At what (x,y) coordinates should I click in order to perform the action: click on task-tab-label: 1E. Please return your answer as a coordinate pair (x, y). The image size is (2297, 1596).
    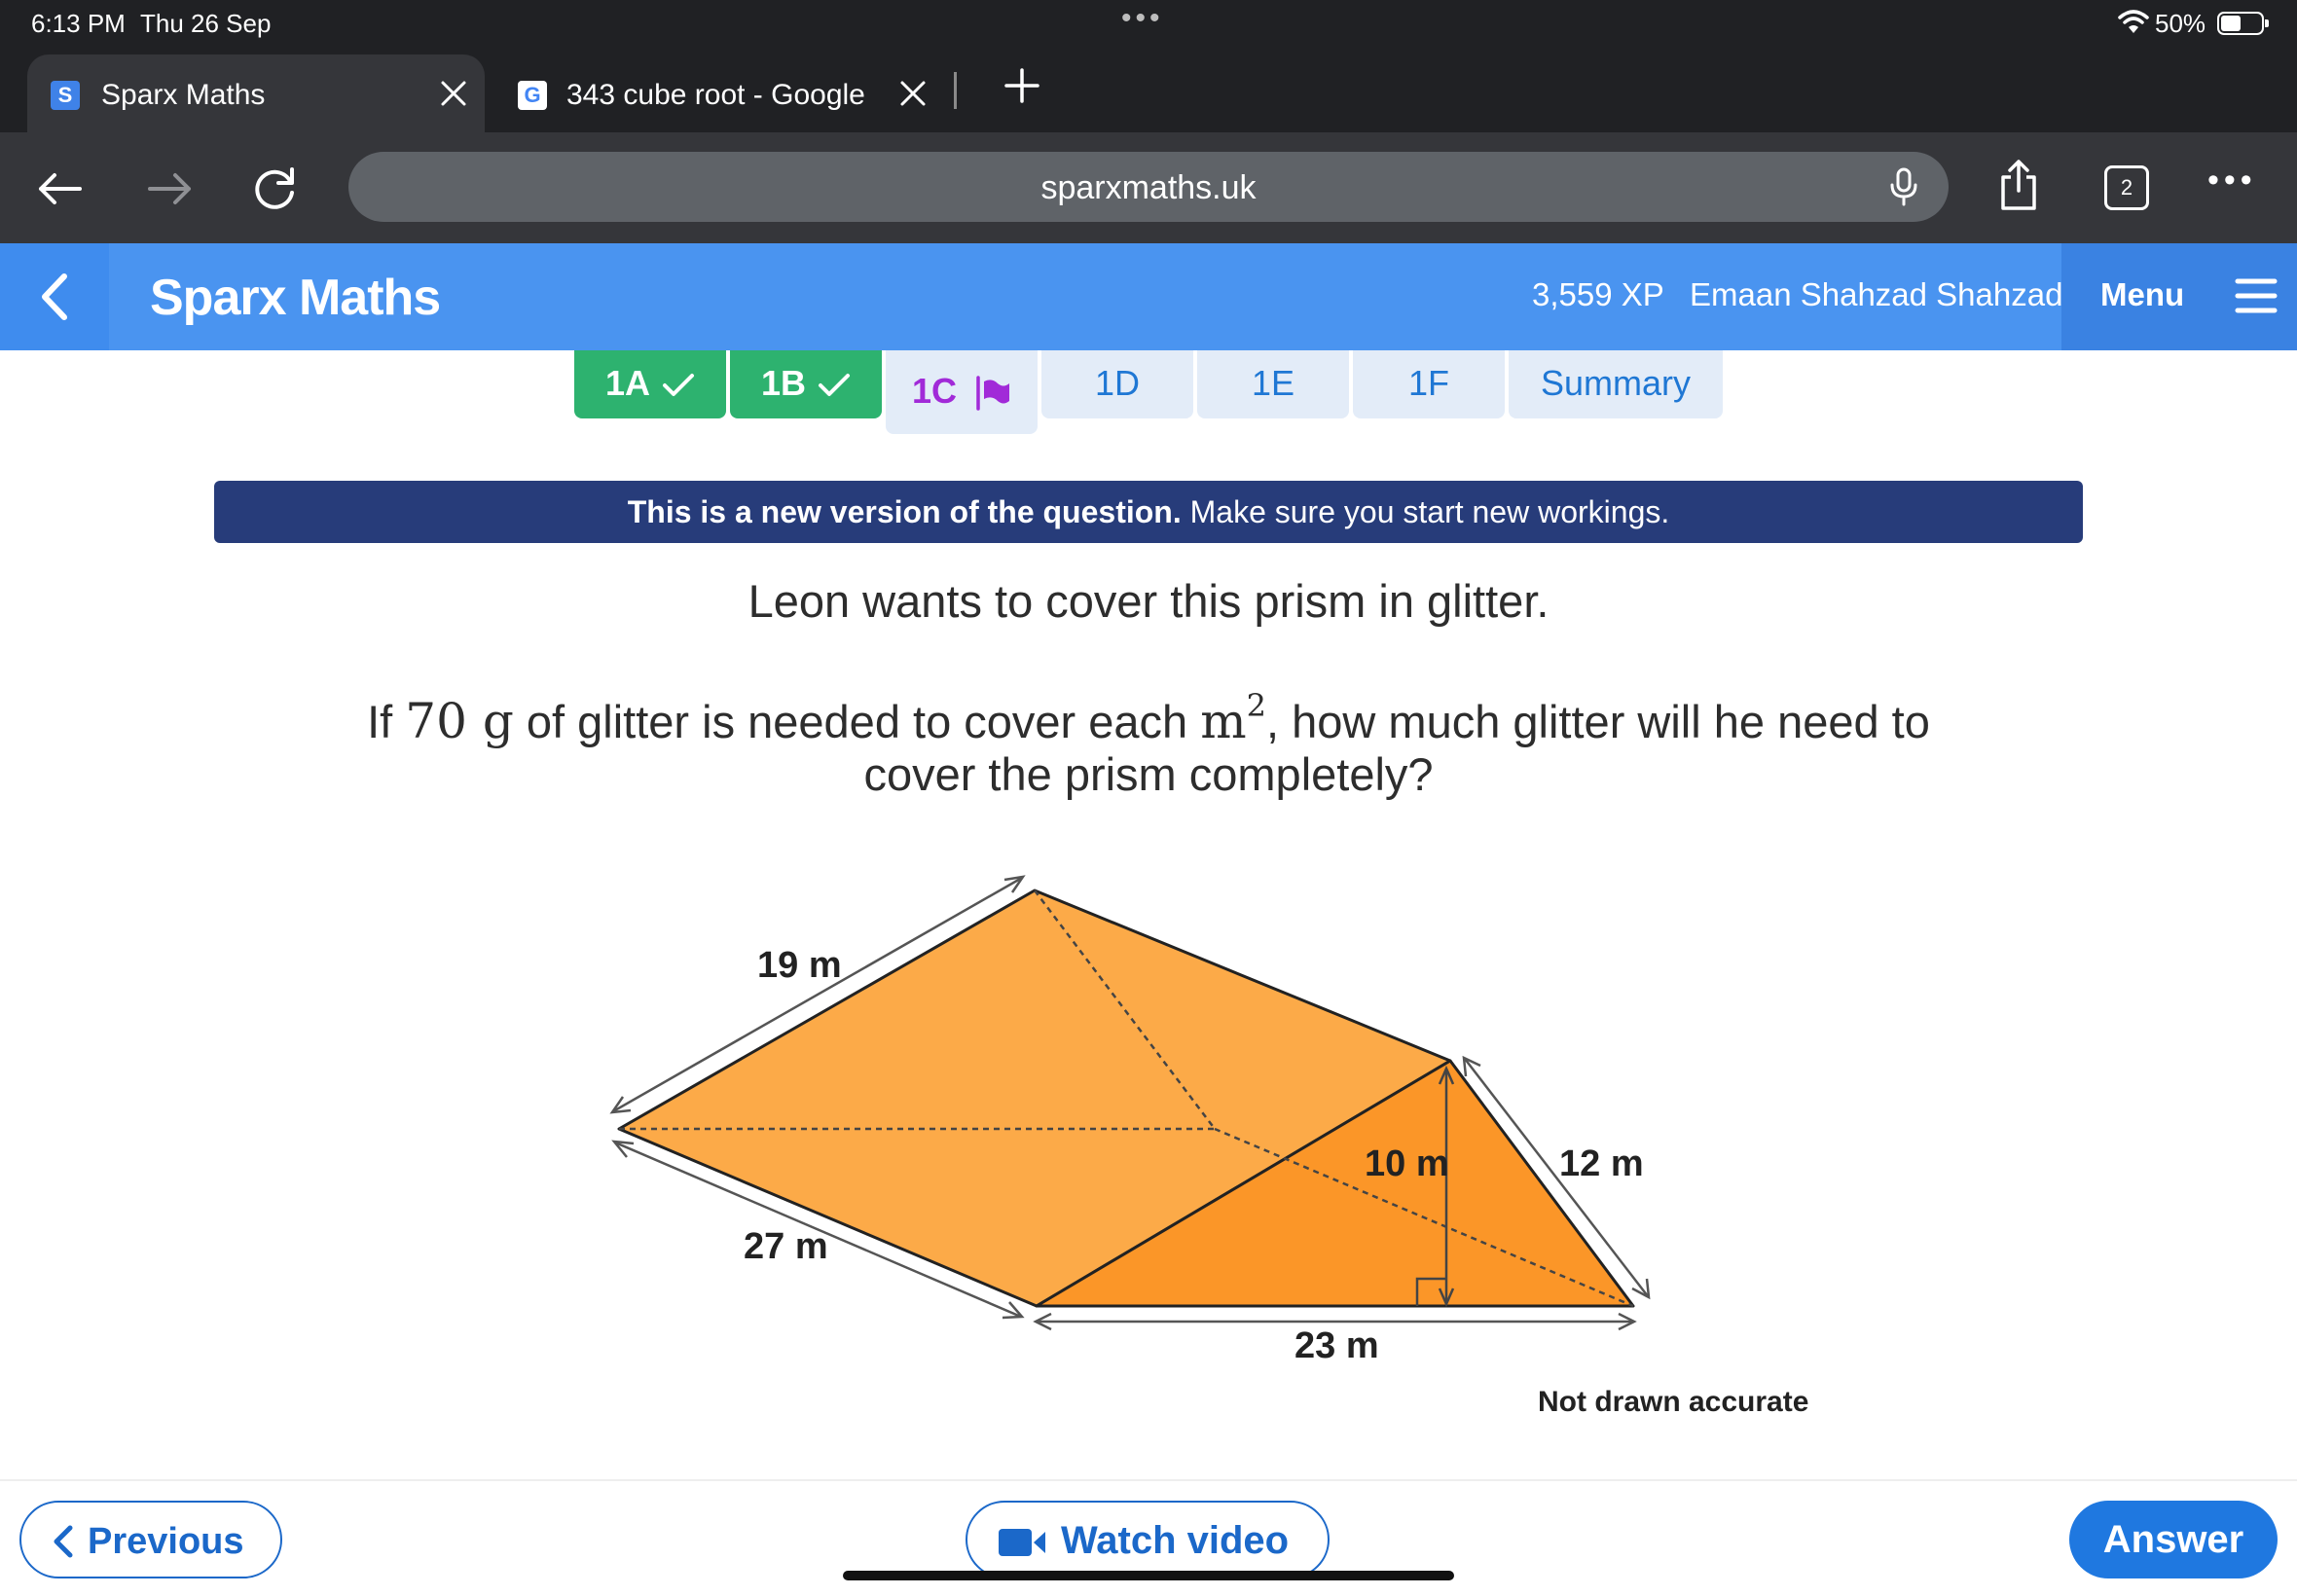
    Looking at the image, I should click on (1273, 383).